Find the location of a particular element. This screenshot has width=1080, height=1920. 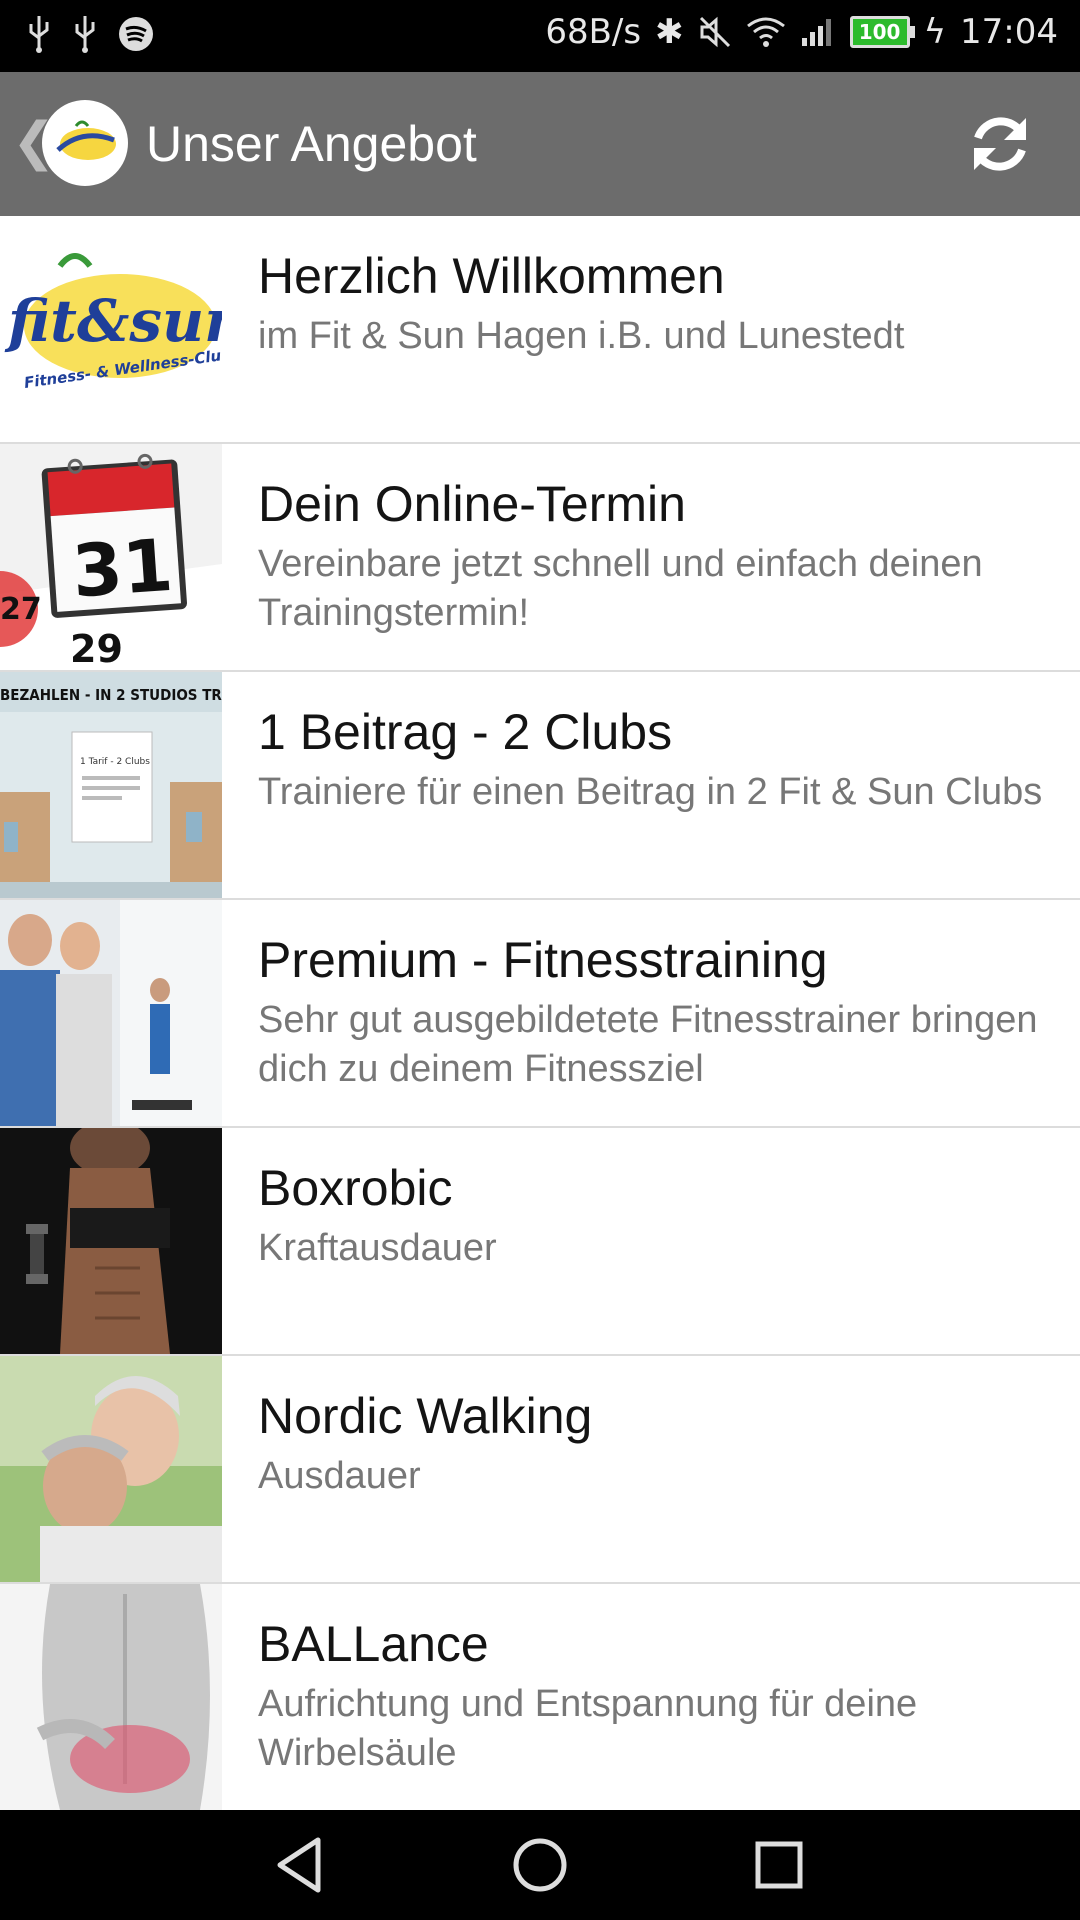

calendar-big-number: 31 is located at coordinates (123, 568).